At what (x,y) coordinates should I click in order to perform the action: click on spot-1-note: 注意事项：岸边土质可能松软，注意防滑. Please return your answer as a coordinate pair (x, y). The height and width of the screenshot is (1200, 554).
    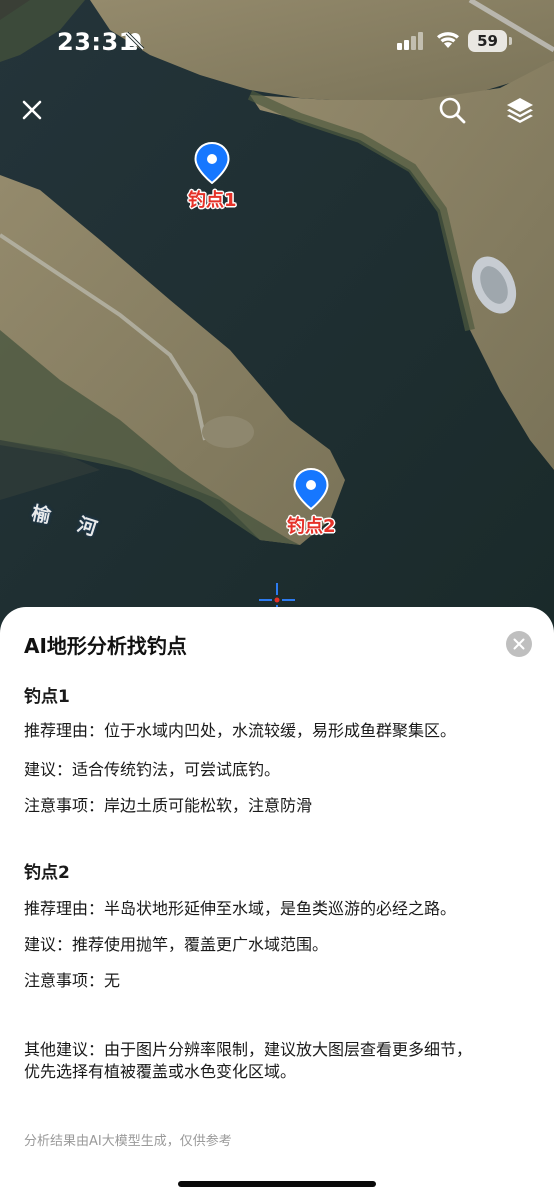
    Looking at the image, I should click on (168, 805).